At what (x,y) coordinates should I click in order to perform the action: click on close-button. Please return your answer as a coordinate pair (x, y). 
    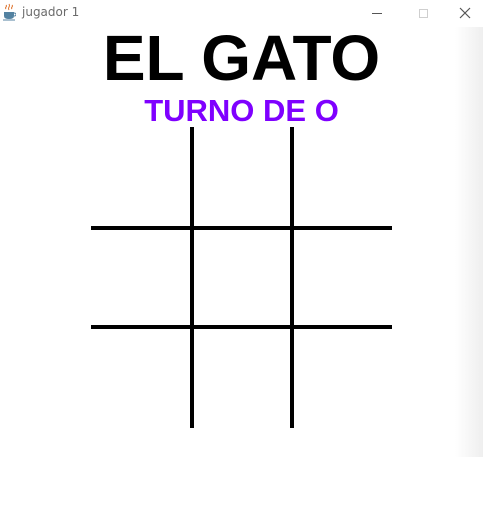
    Looking at the image, I should click on (464, 13).